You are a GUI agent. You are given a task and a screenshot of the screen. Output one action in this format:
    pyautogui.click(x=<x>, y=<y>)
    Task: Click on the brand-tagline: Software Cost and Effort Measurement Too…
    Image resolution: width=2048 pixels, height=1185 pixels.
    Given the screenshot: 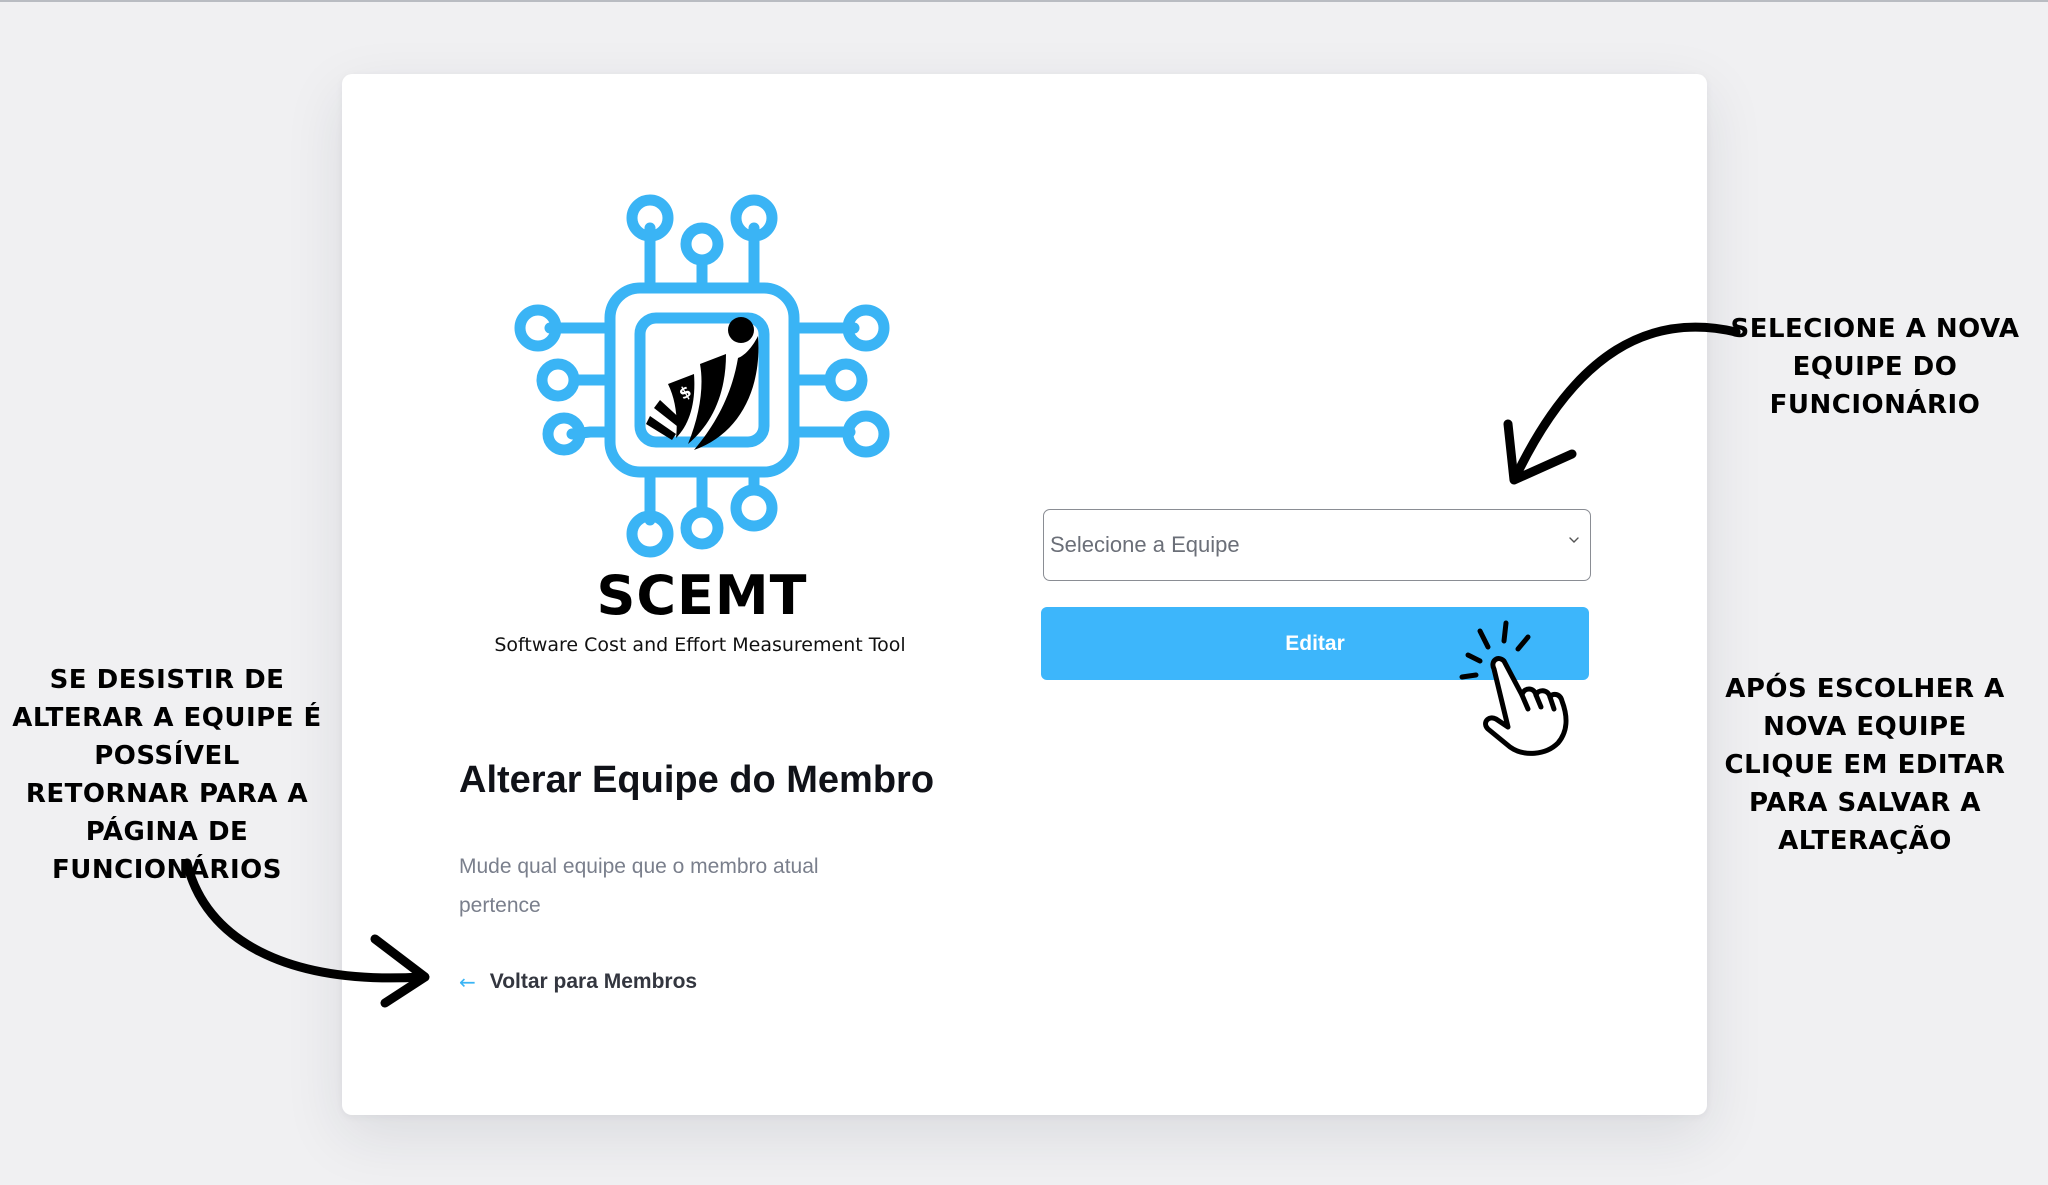 What is the action you would take?
    pyautogui.click(x=700, y=645)
    